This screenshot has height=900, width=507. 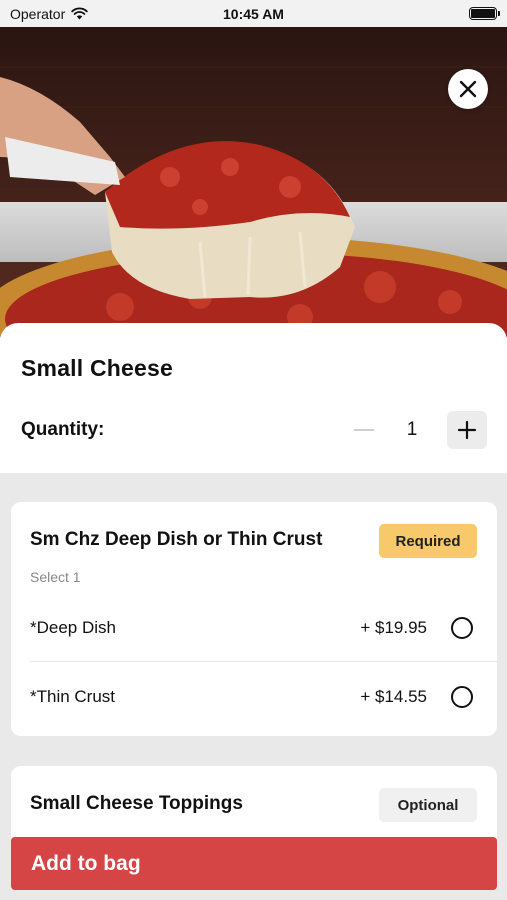 I want to click on quantity-label: Quantity:, so click(x=63, y=429).